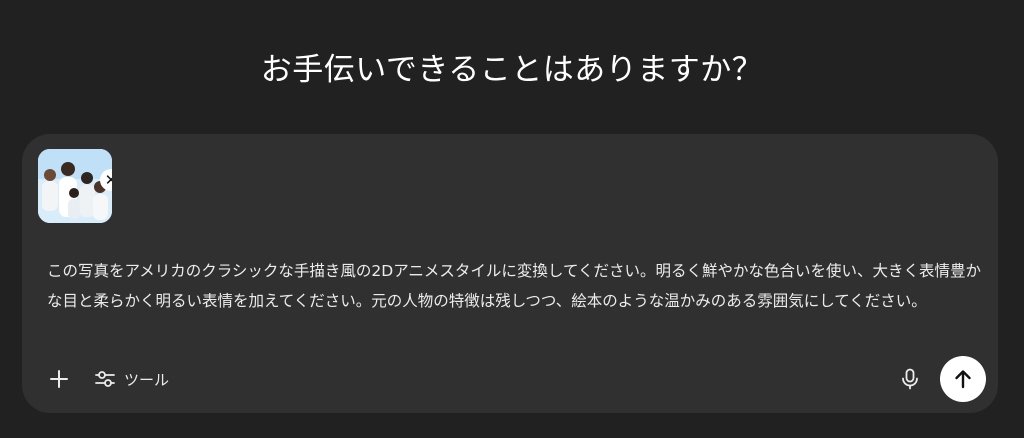  Describe the element at coordinates (512, 70) in the screenshot. I see `page-title: お手伝いできることはありますか？` at that location.